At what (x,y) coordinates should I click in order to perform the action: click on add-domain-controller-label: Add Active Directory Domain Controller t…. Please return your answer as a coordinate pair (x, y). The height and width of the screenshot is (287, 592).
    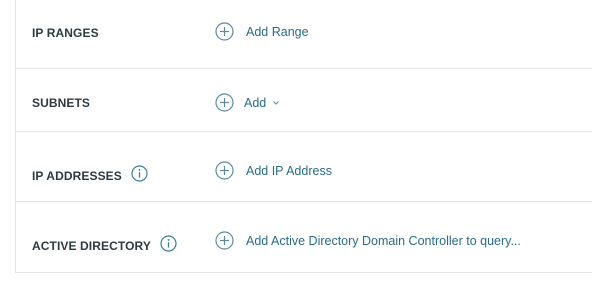
    Looking at the image, I should click on (383, 240).